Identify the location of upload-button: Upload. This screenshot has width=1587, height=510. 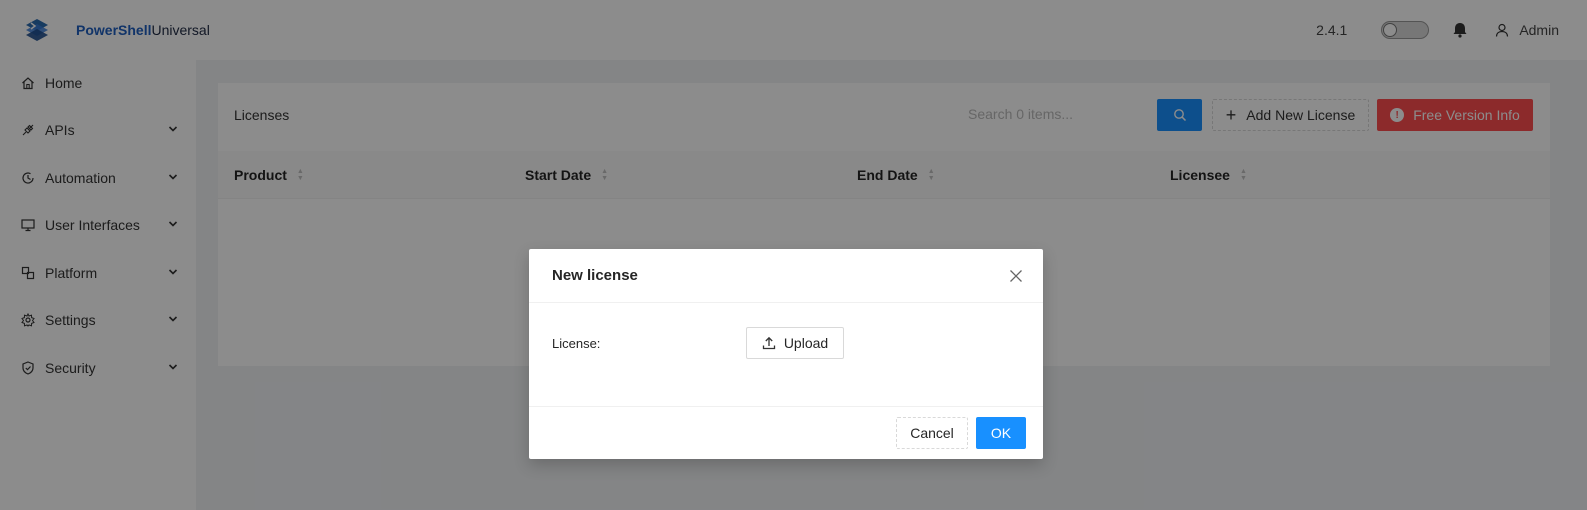
(795, 343).